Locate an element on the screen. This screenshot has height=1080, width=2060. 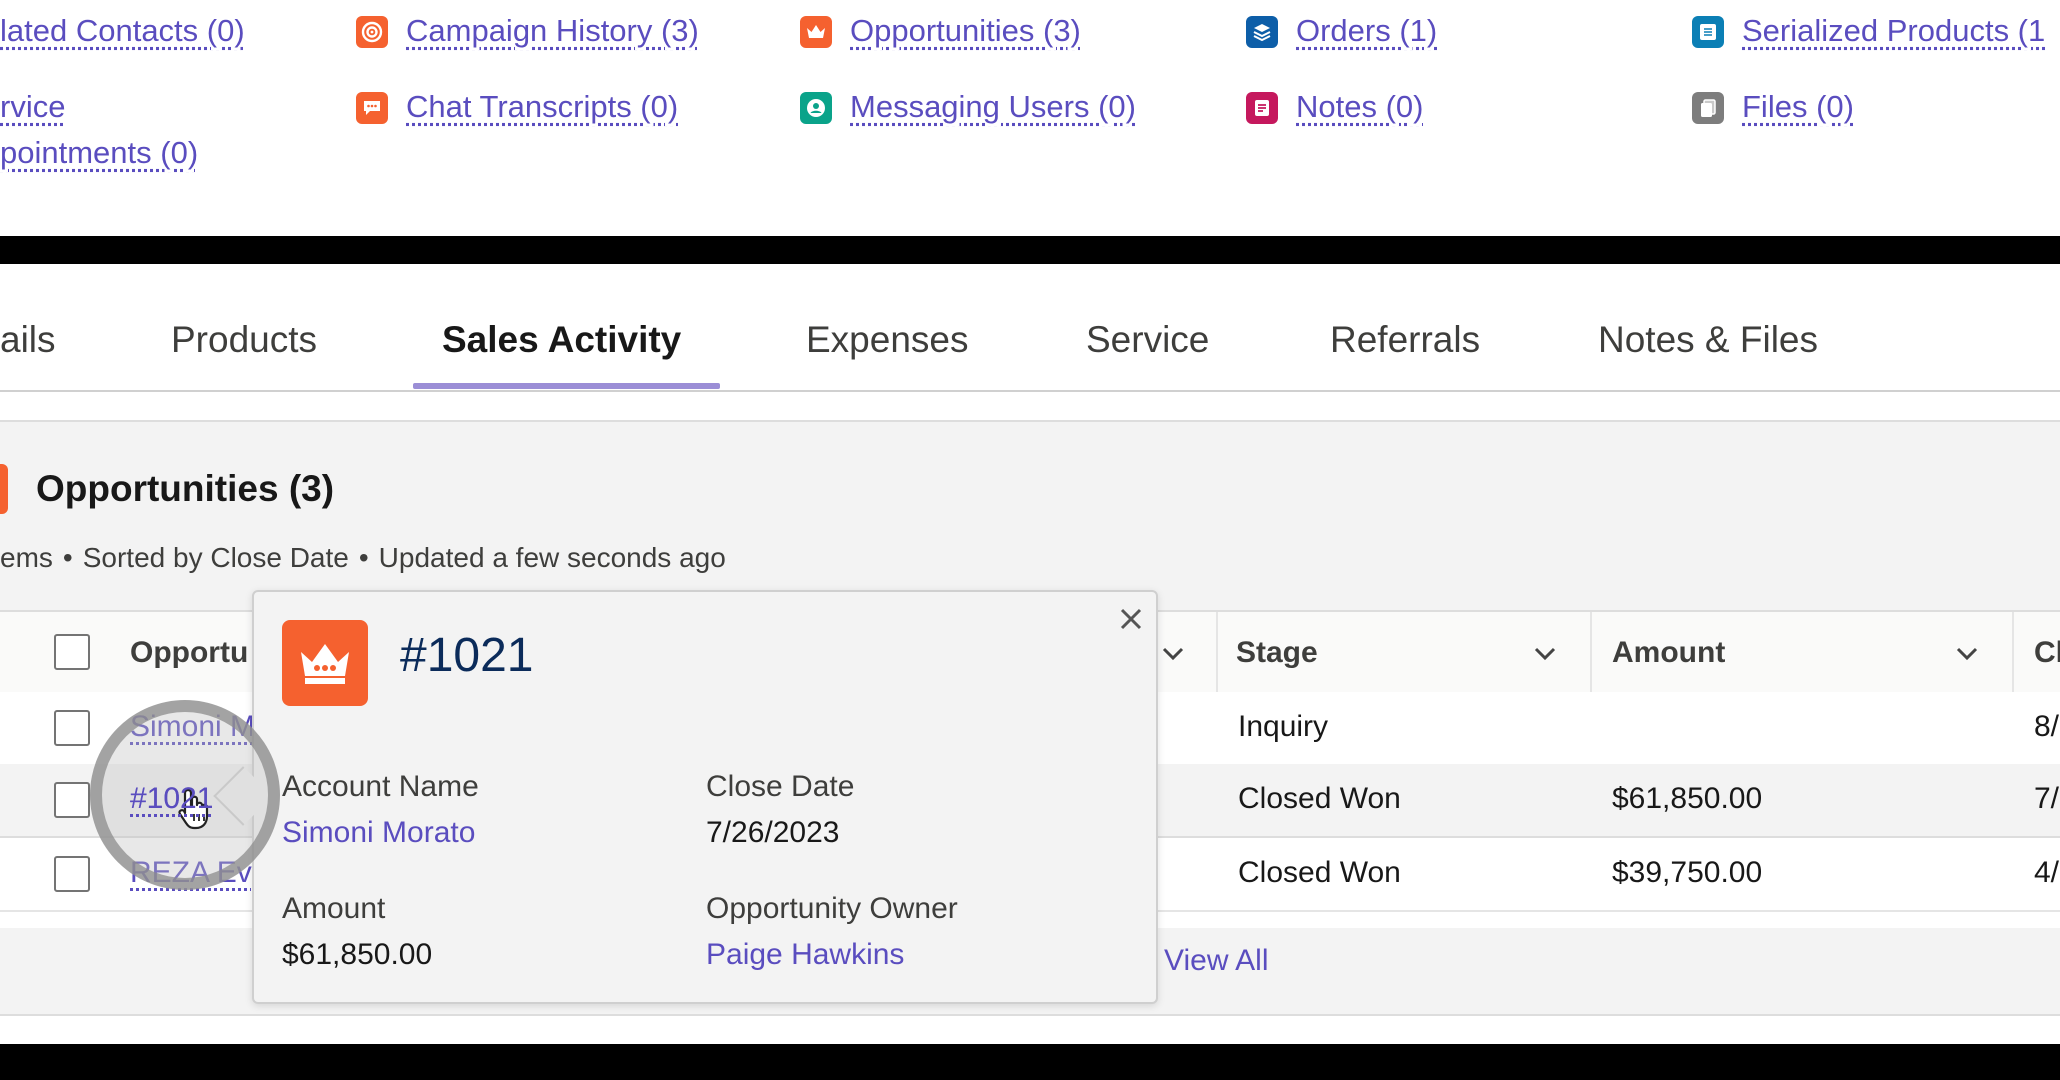
notes-label: Notes (0) is located at coordinates (1359, 107).